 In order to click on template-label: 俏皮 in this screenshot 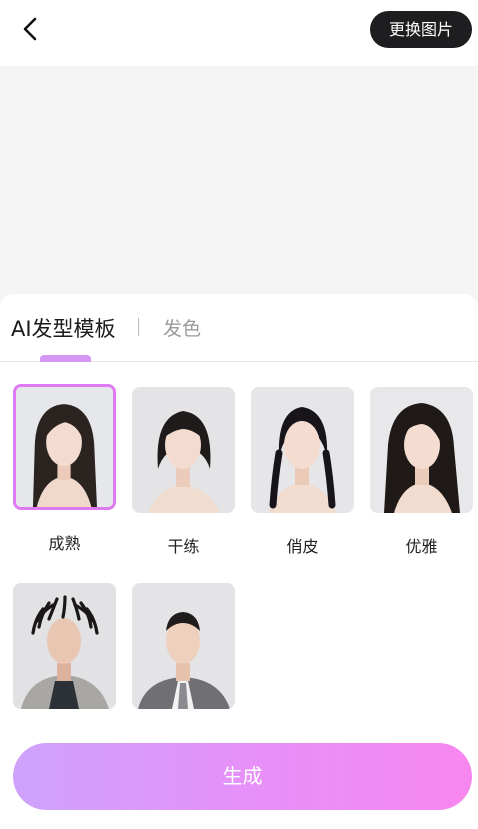, I will do `click(302, 546)`.